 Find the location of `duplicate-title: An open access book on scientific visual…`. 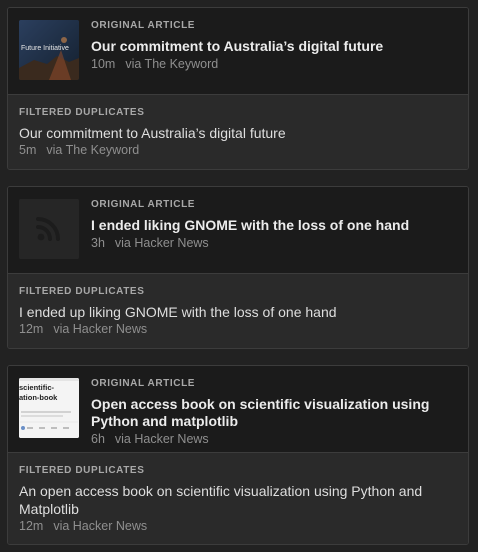

duplicate-title: An open access book on scientific visual… is located at coordinates (238, 500).